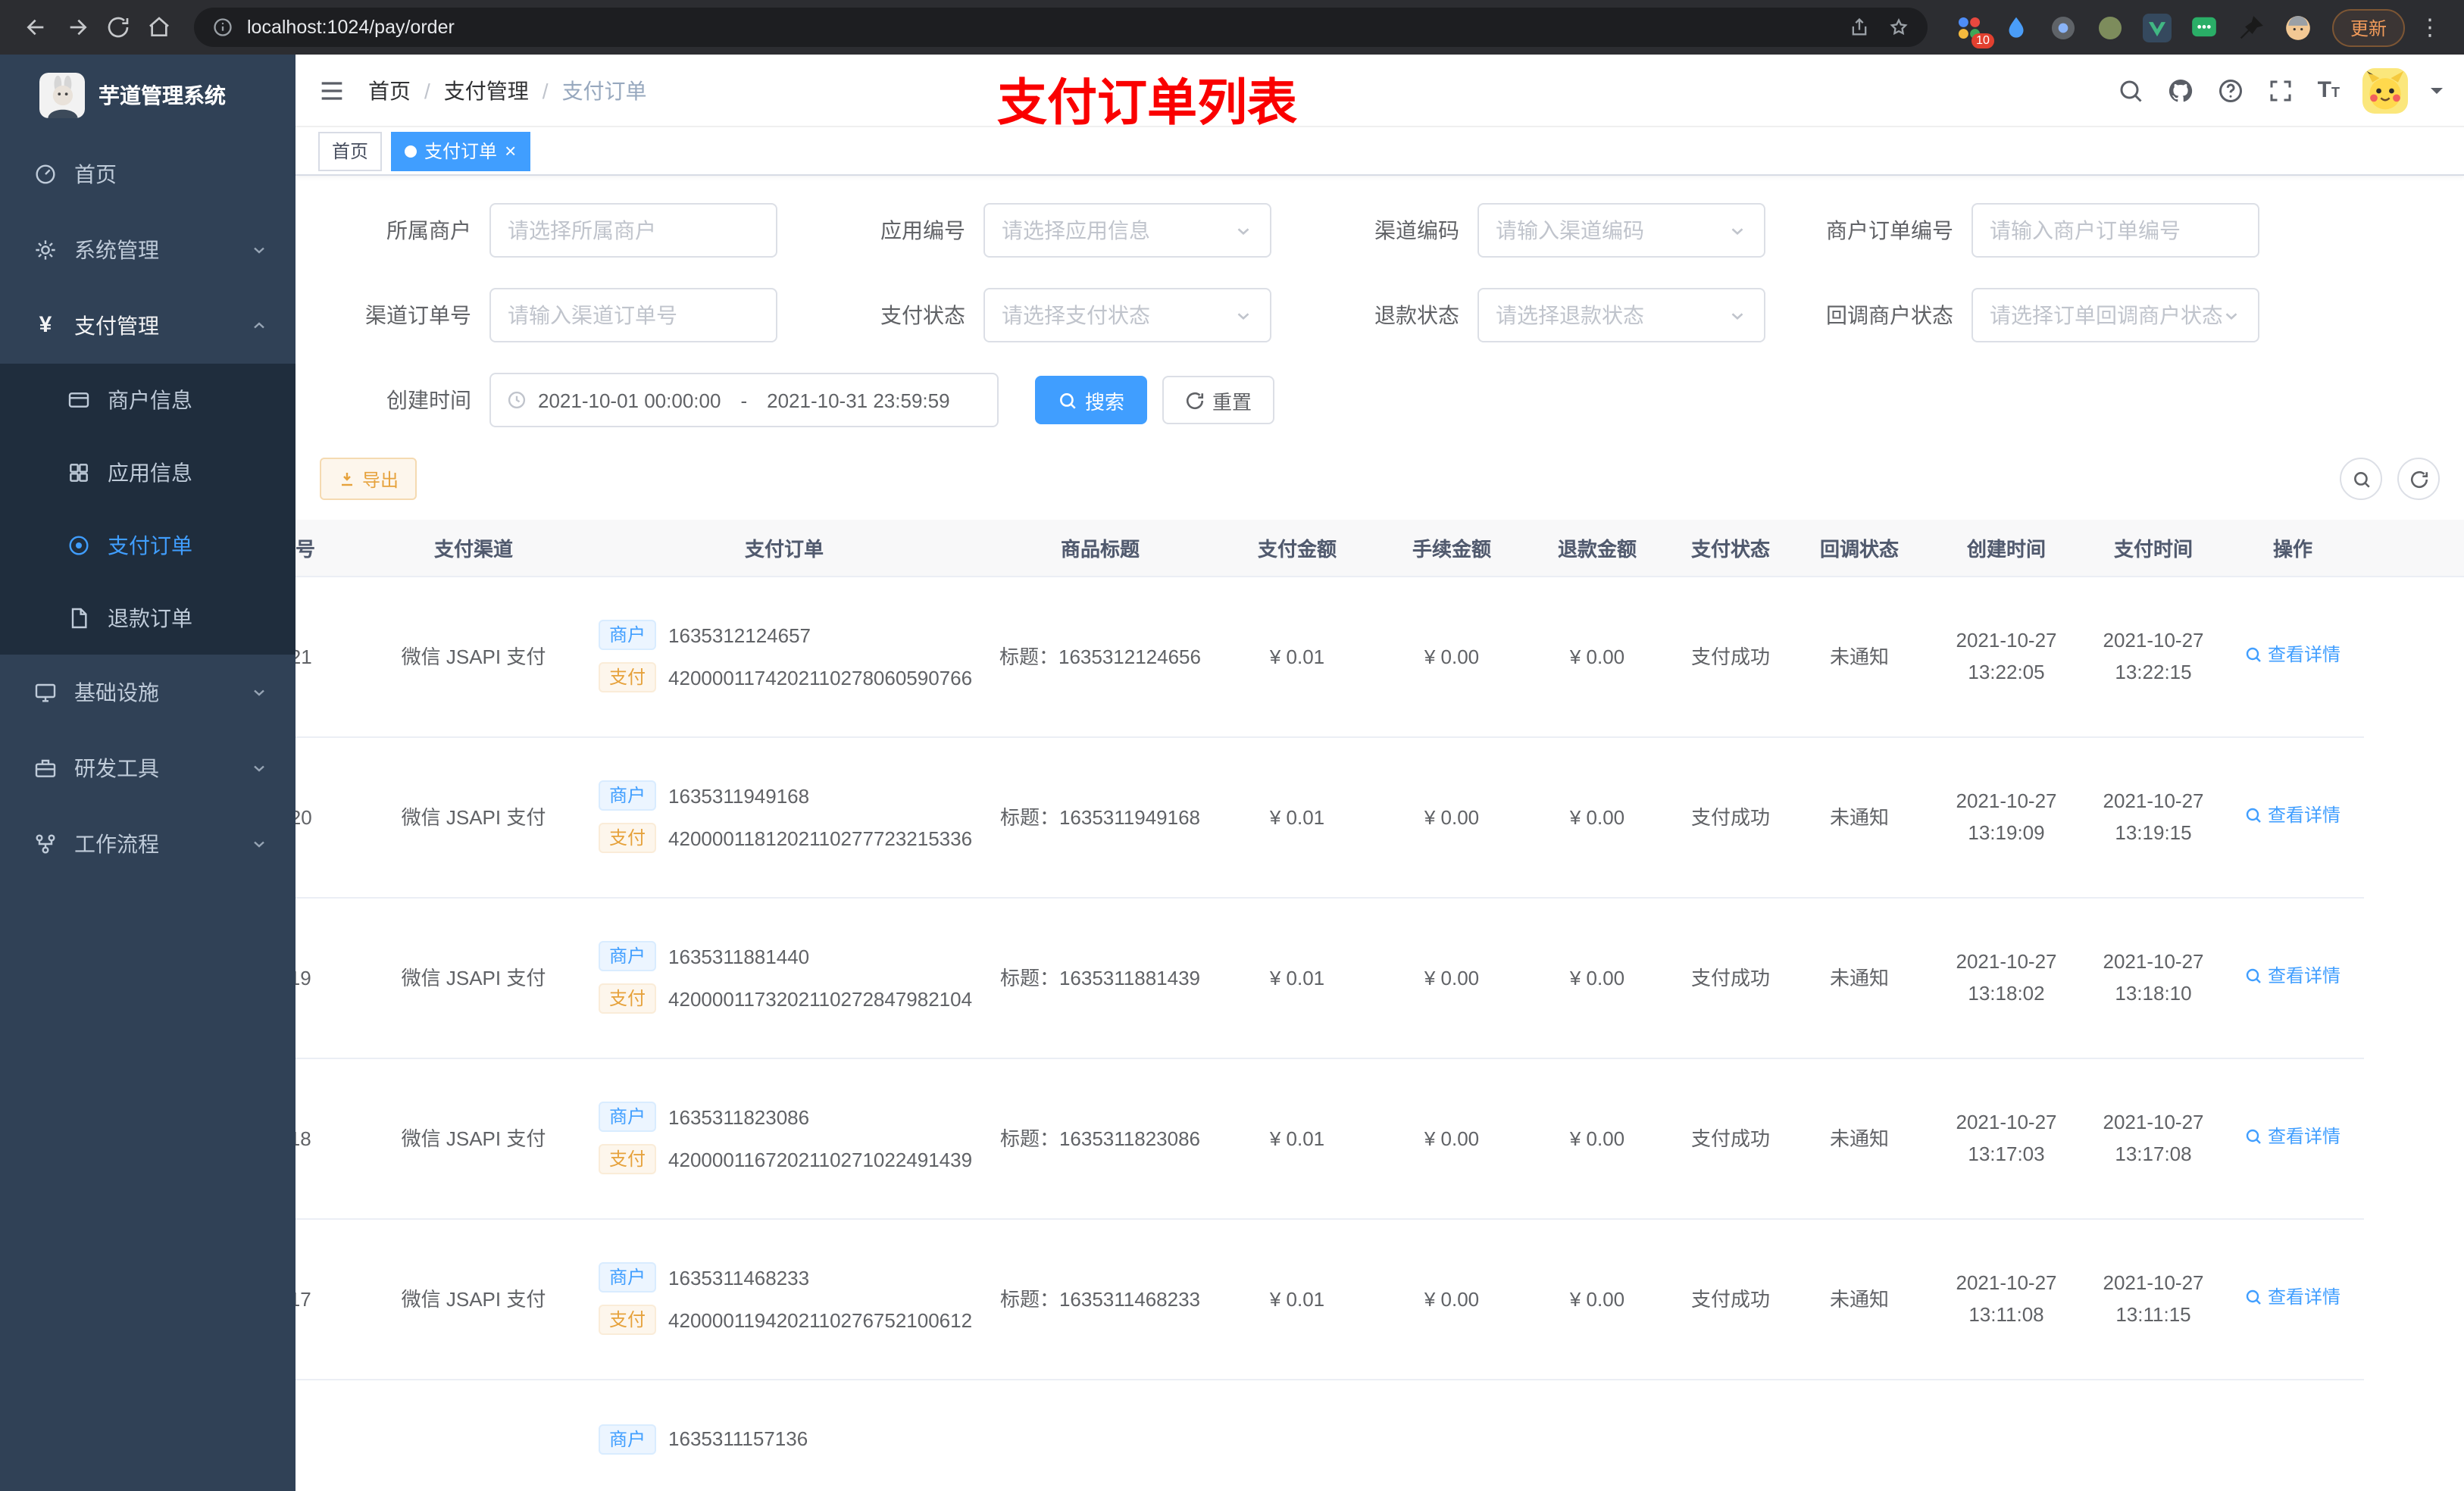 The width and height of the screenshot is (2464, 1491). Describe the element at coordinates (332, 90) in the screenshot. I see `hamburger-icon` at that location.